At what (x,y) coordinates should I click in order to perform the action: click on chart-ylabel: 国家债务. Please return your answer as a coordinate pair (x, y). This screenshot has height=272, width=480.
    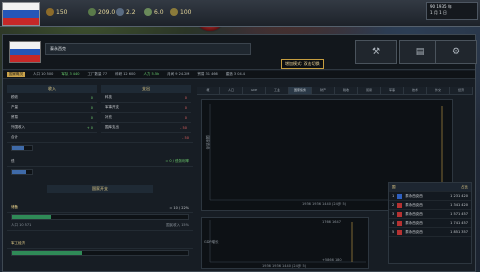
    Looking at the image, I should click on (207, 142).